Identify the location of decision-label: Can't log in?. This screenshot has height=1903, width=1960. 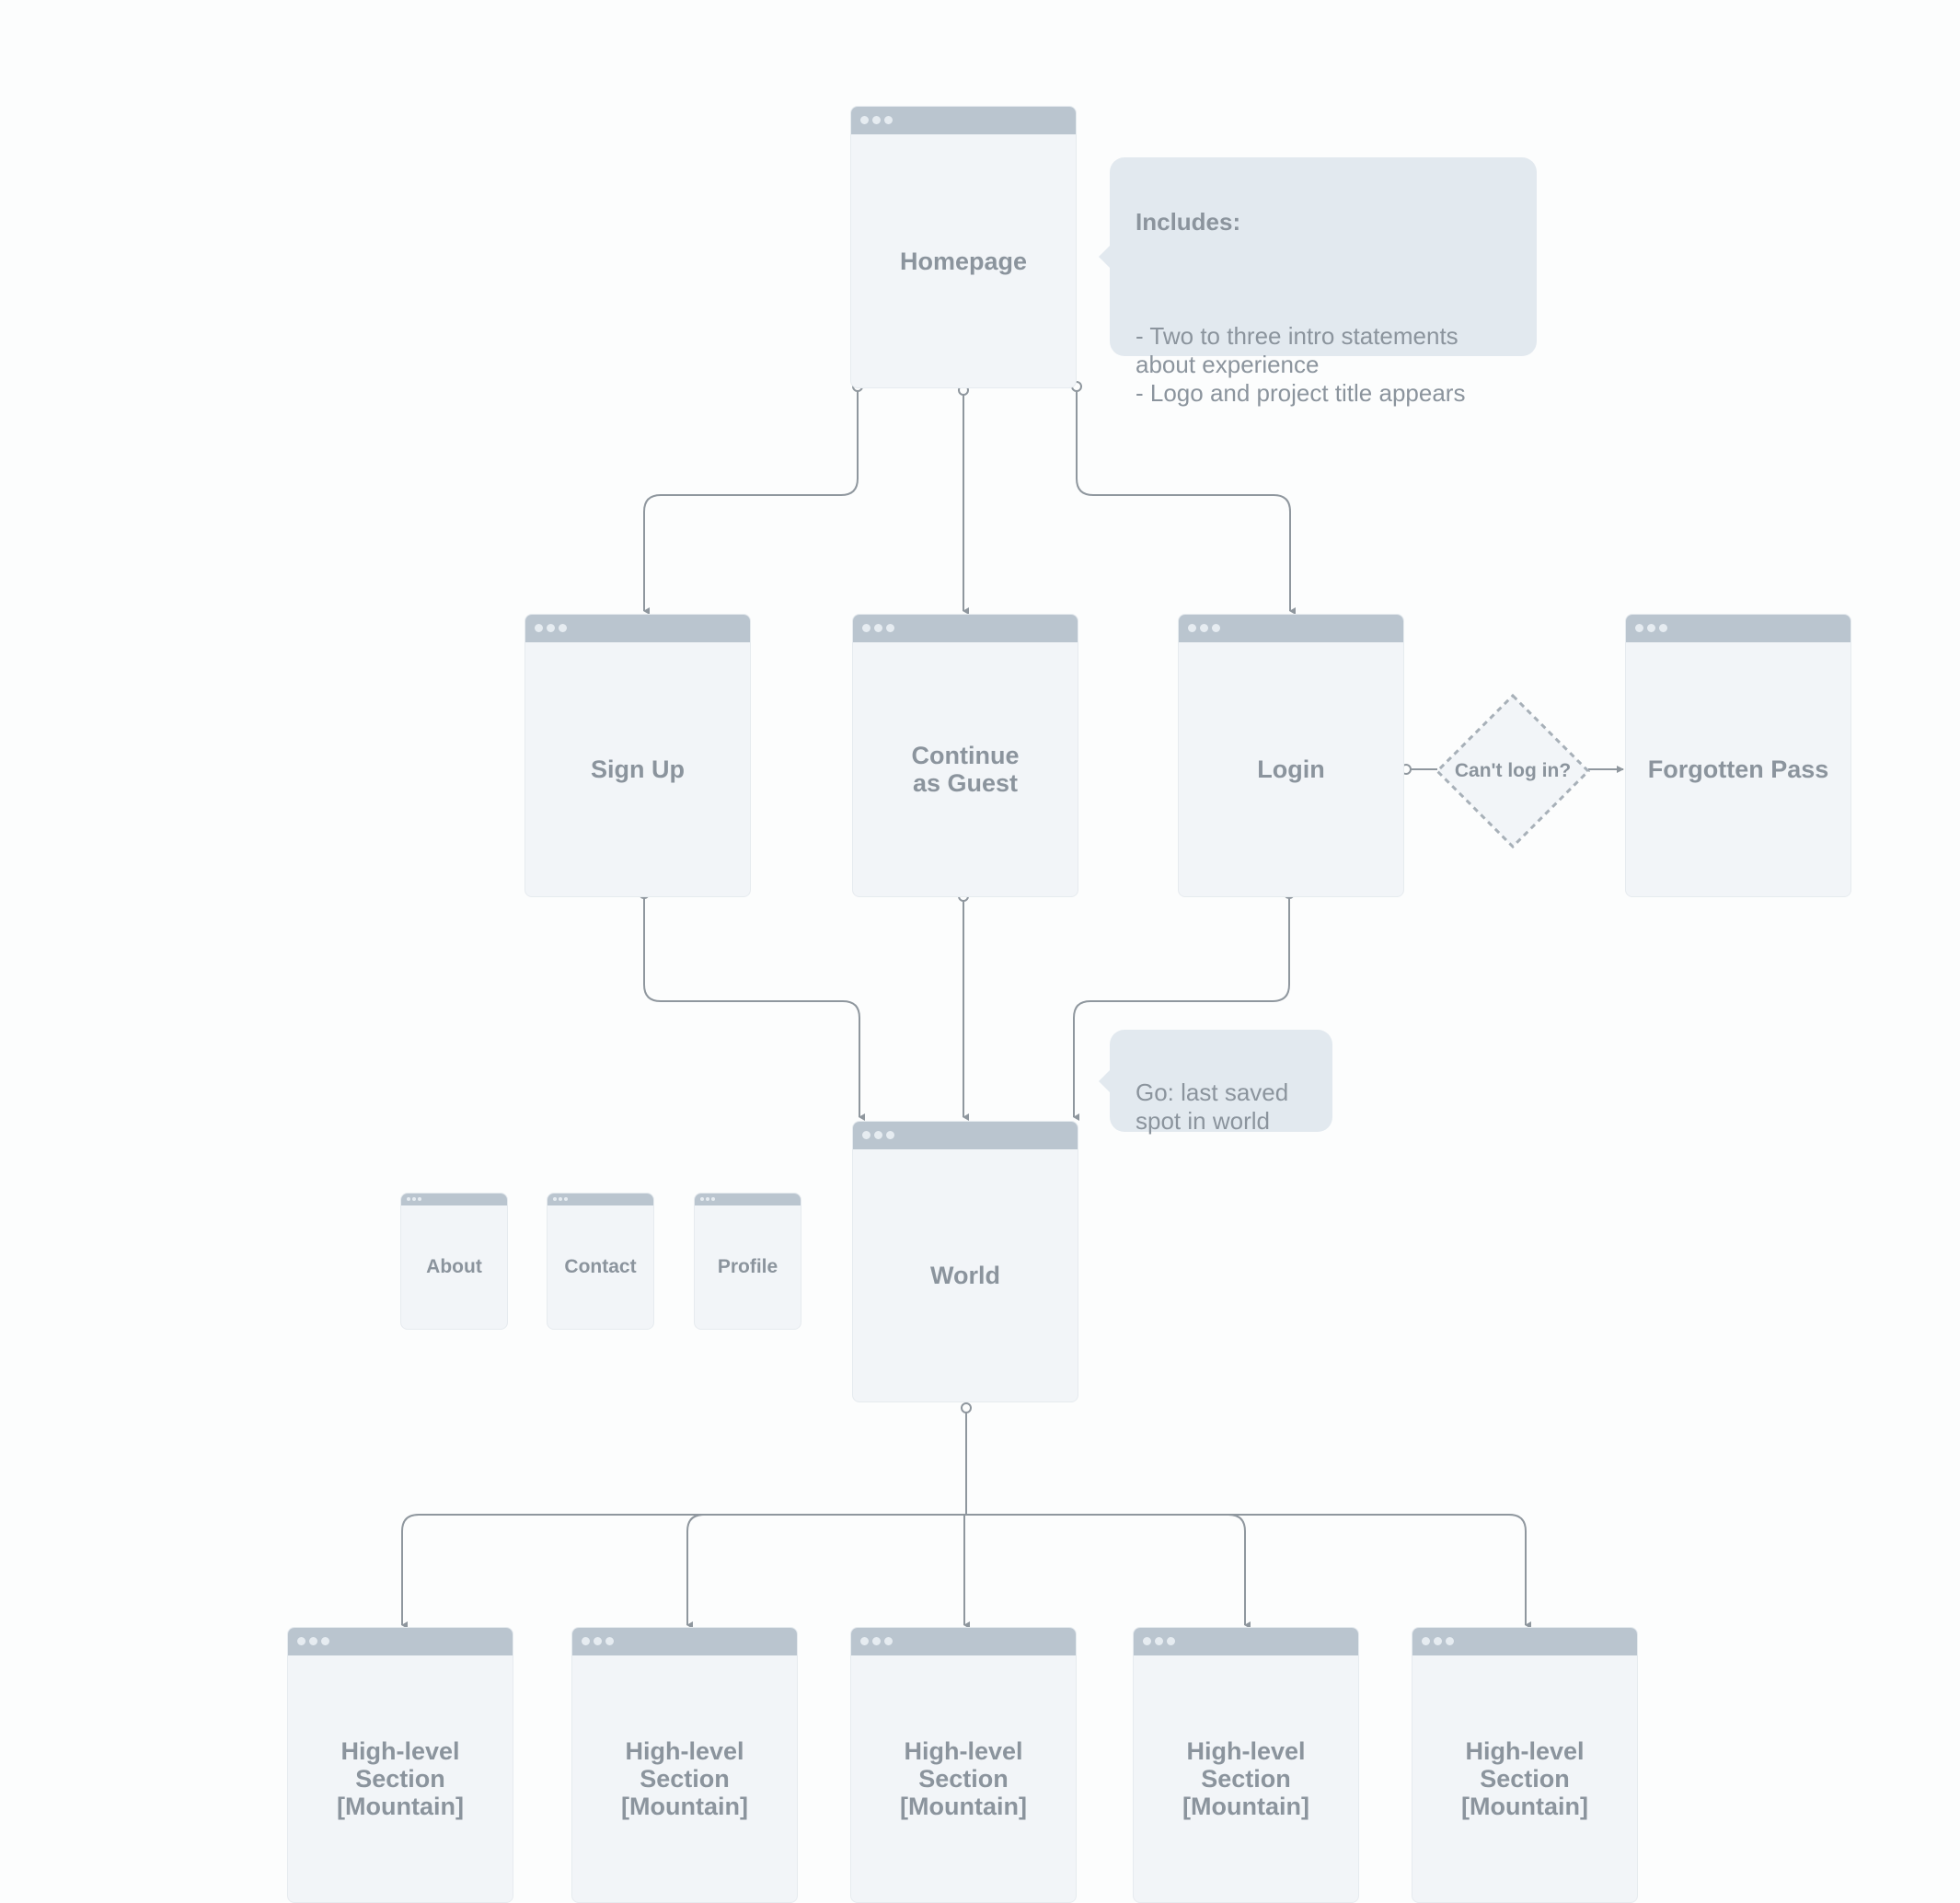
(1513, 770).